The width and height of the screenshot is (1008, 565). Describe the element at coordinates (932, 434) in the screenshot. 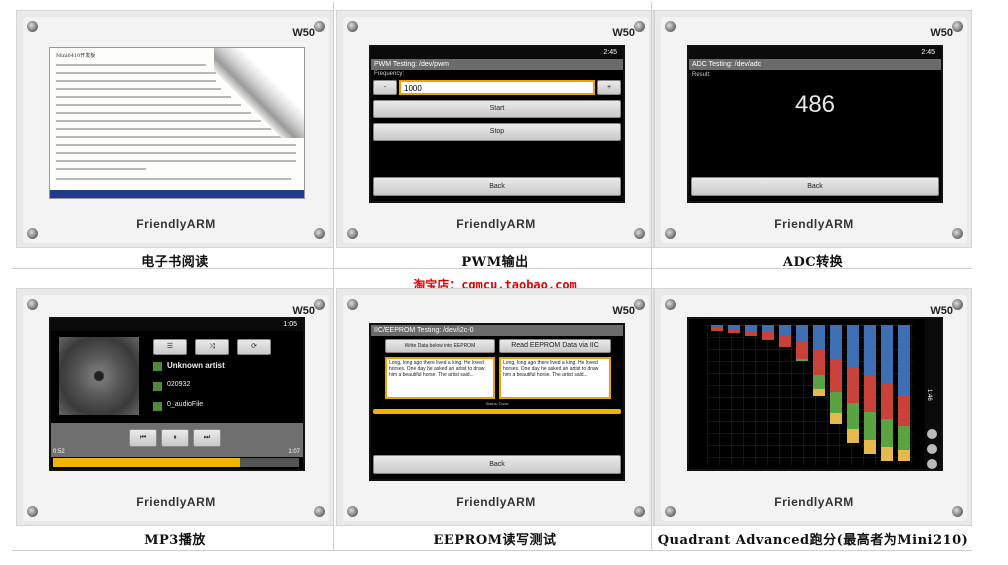

I see `menu-icon` at that location.